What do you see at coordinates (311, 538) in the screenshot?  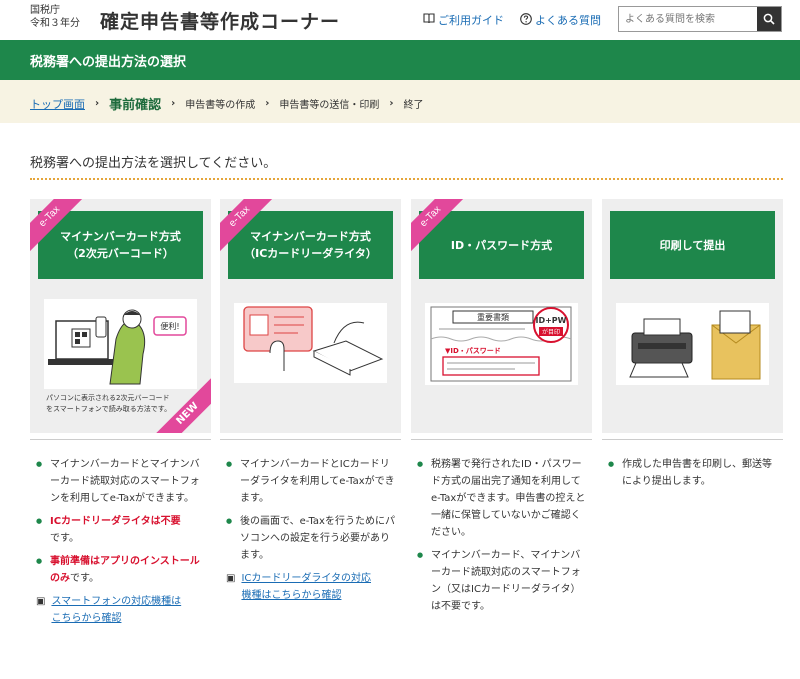 I see `list-item: 後の画面で、e-Taxを行うためにパソコンへの設定を行う必要があります。` at bounding box center [311, 538].